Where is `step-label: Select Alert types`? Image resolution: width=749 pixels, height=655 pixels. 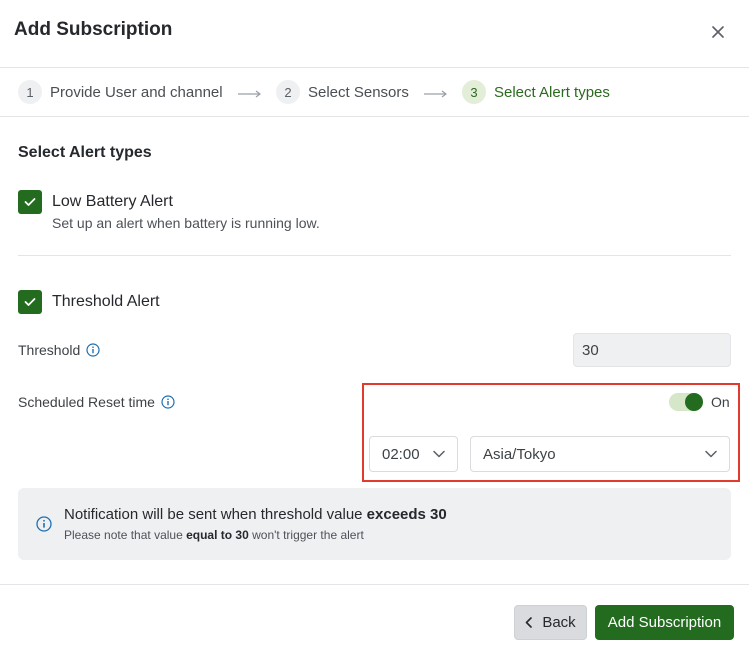 step-label: Select Alert types is located at coordinates (552, 92).